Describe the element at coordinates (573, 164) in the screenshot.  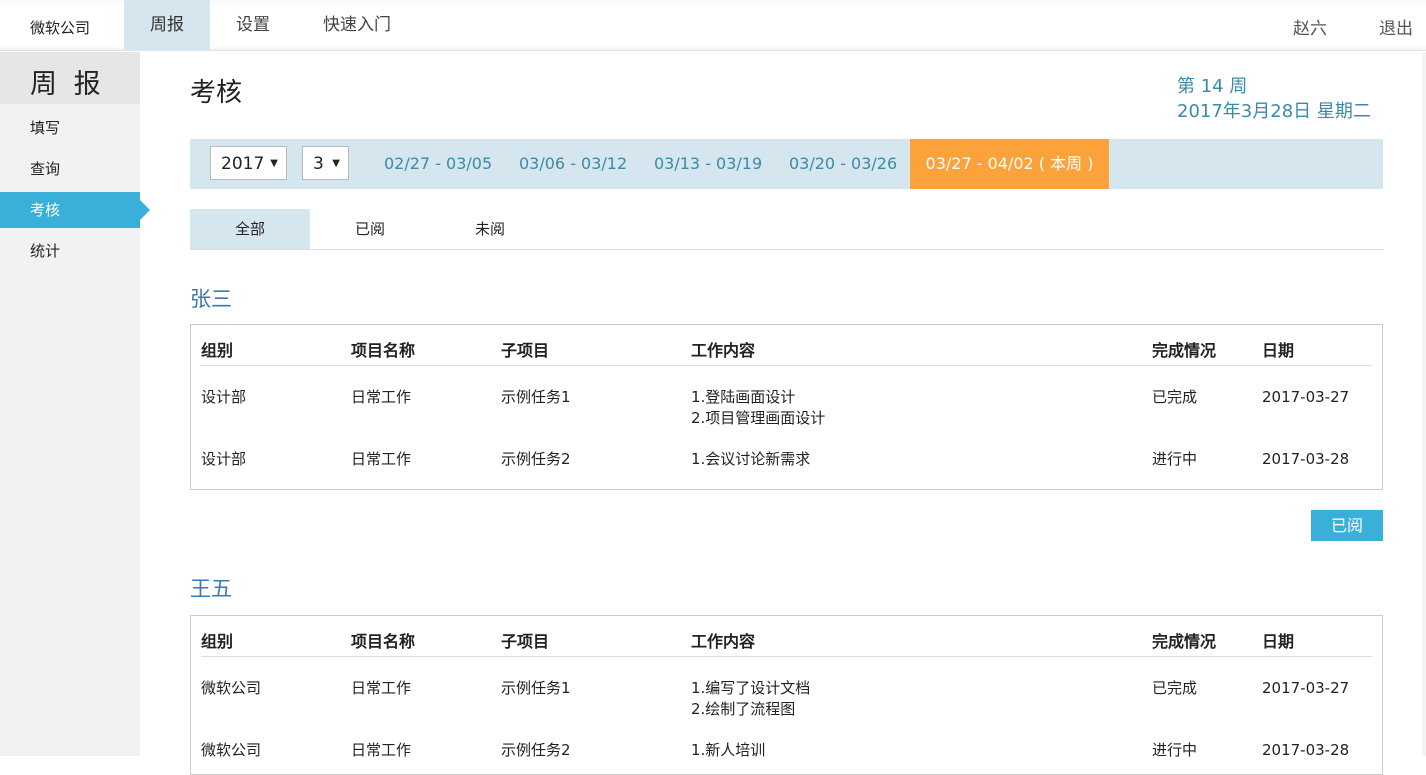
I see `week-link: 03/06 - 03/12` at that location.